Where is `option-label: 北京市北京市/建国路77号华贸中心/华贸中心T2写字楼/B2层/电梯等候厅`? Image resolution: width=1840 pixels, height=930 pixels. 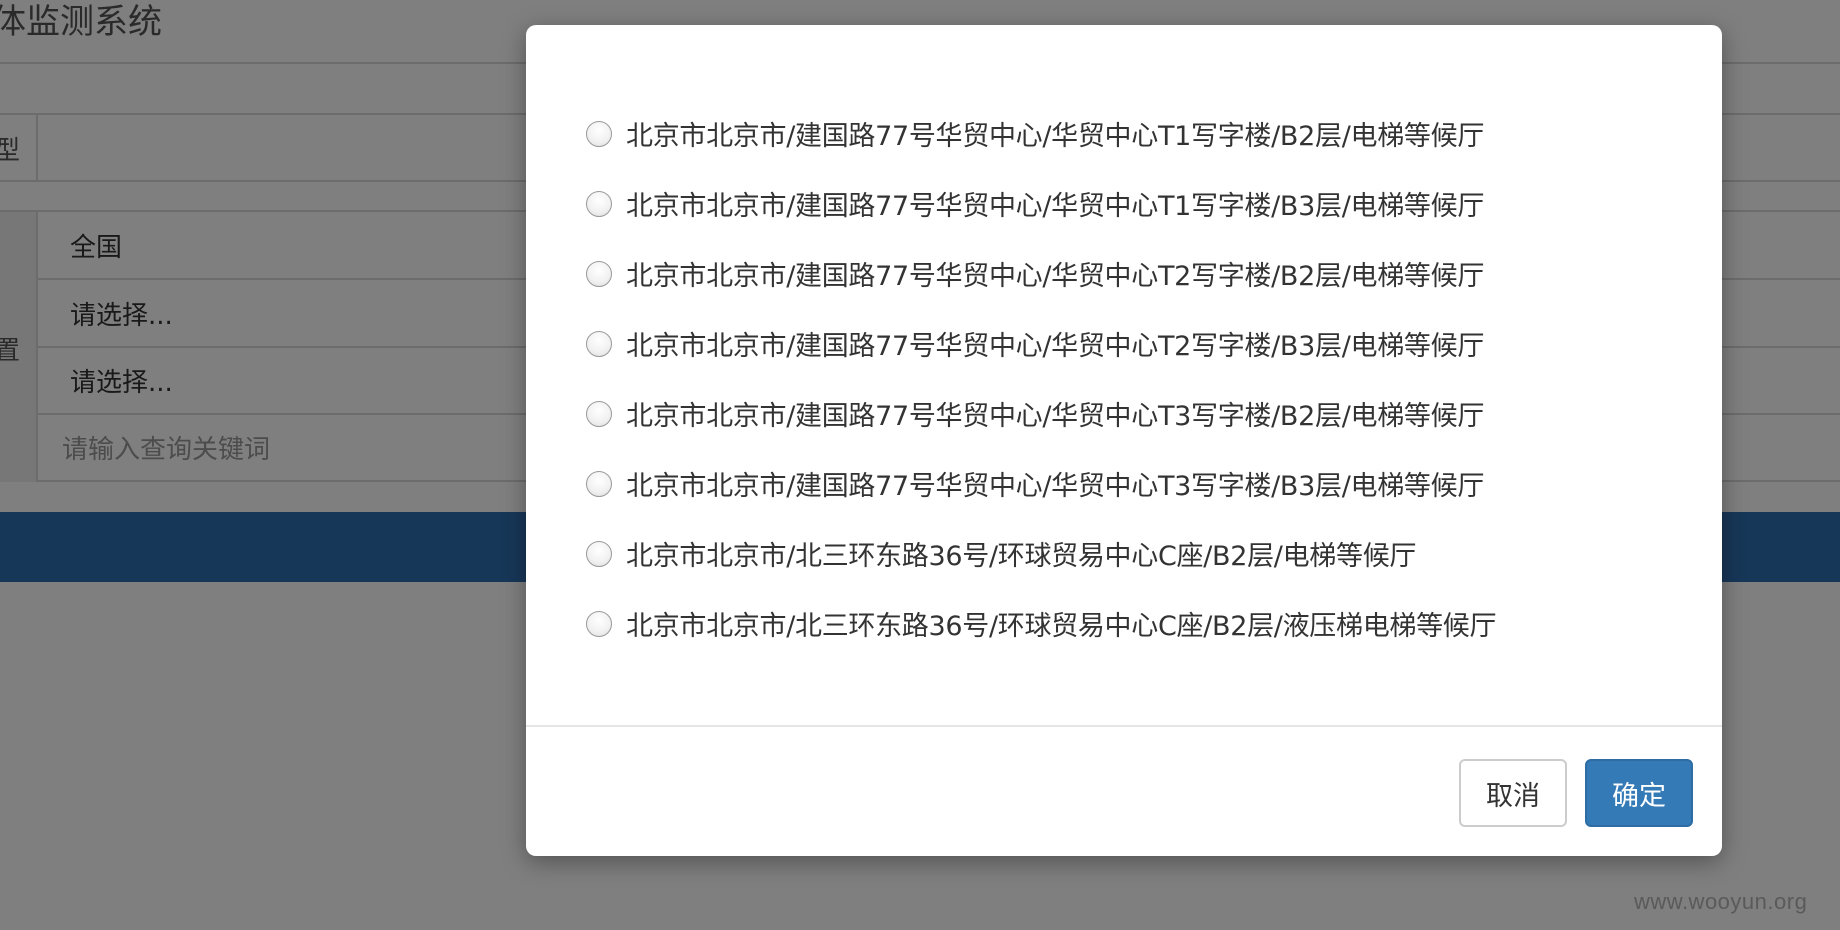 option-label: 北京市北京市/建国路77号华贸中心/华贸中心T2写字楼/B2层/电梯等候厅 is located at coordinates (1055, 276).